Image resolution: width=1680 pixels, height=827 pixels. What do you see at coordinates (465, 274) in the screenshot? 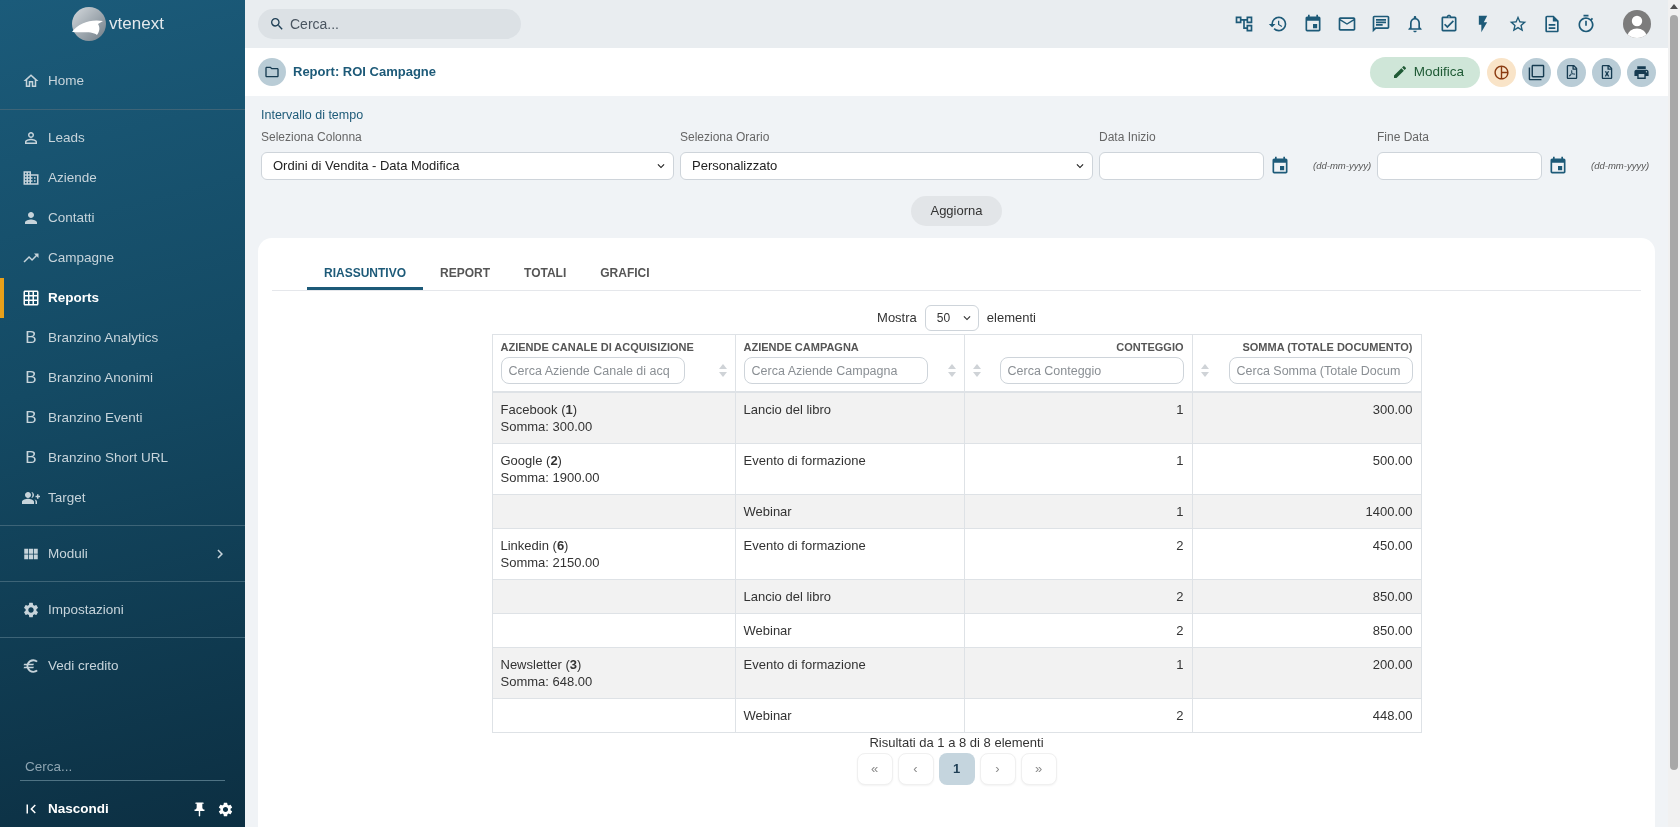
I see `tab: REPORT` at bounding box center [465, 274].